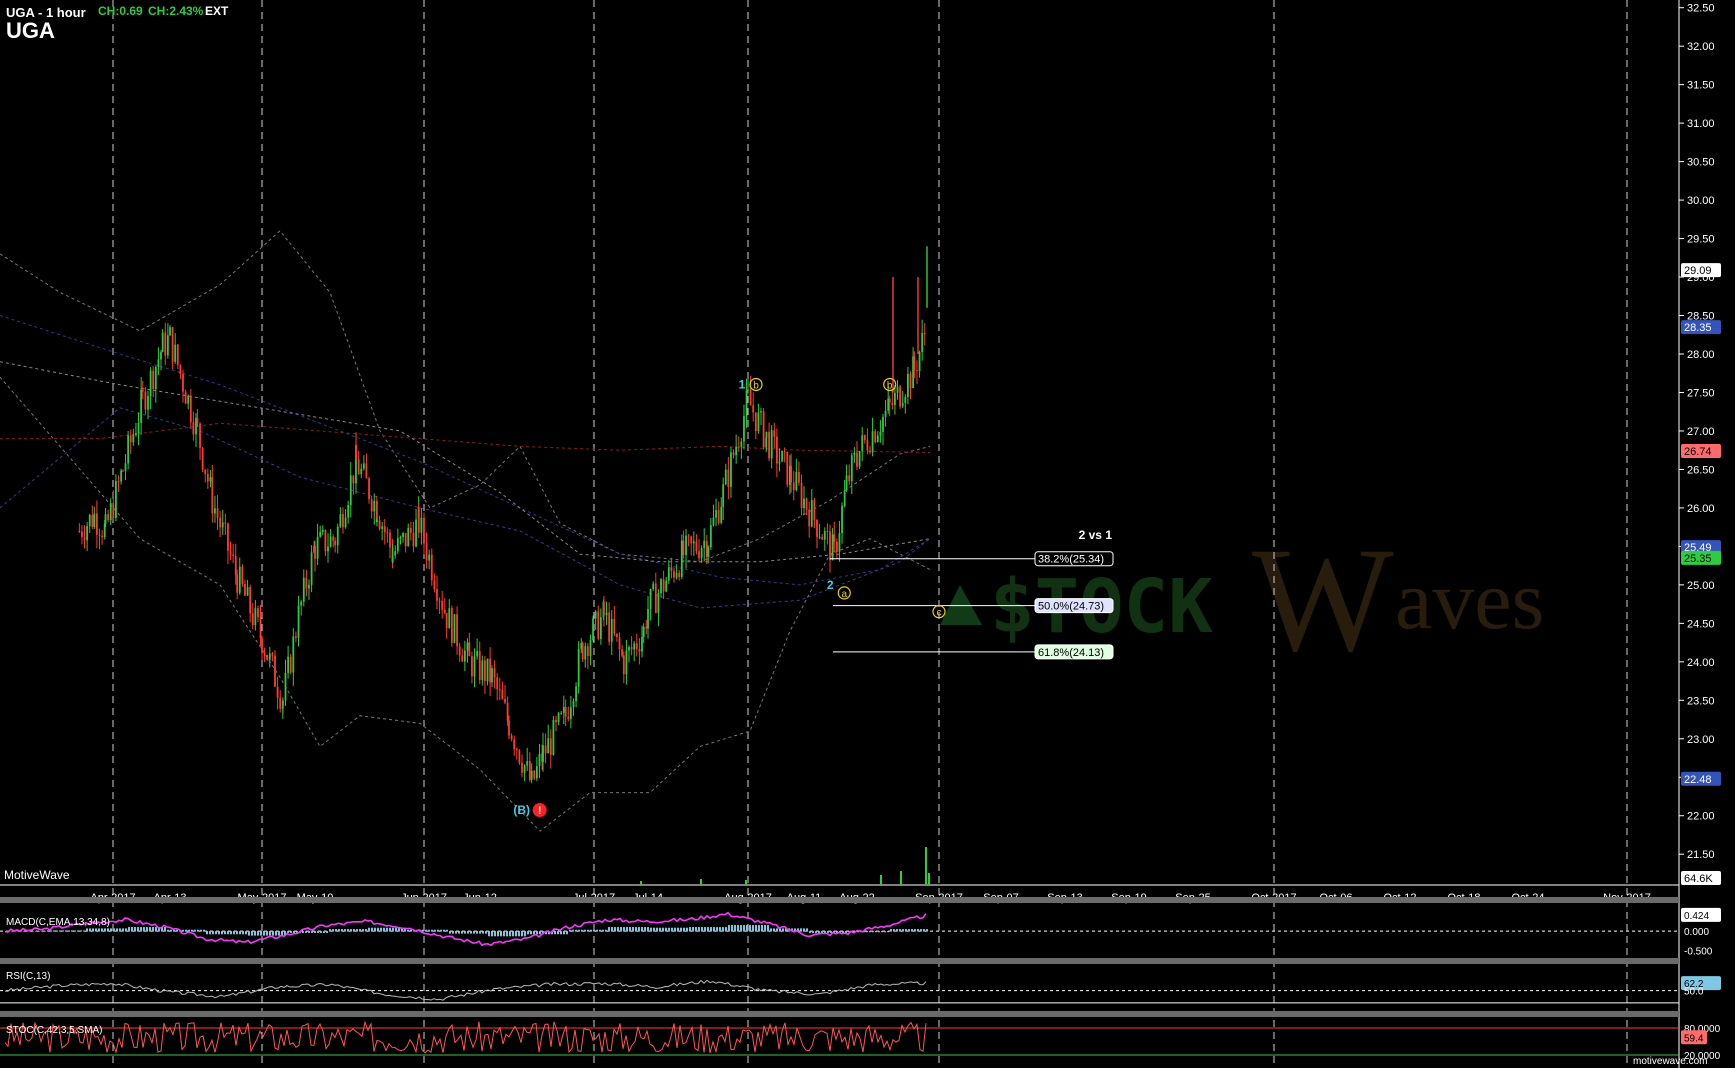 The width and height of the screenshot is (1735, 1068). Describe the element at coordinates (830, 585) in the screenshot. I see `wave-label: 2` at that location.